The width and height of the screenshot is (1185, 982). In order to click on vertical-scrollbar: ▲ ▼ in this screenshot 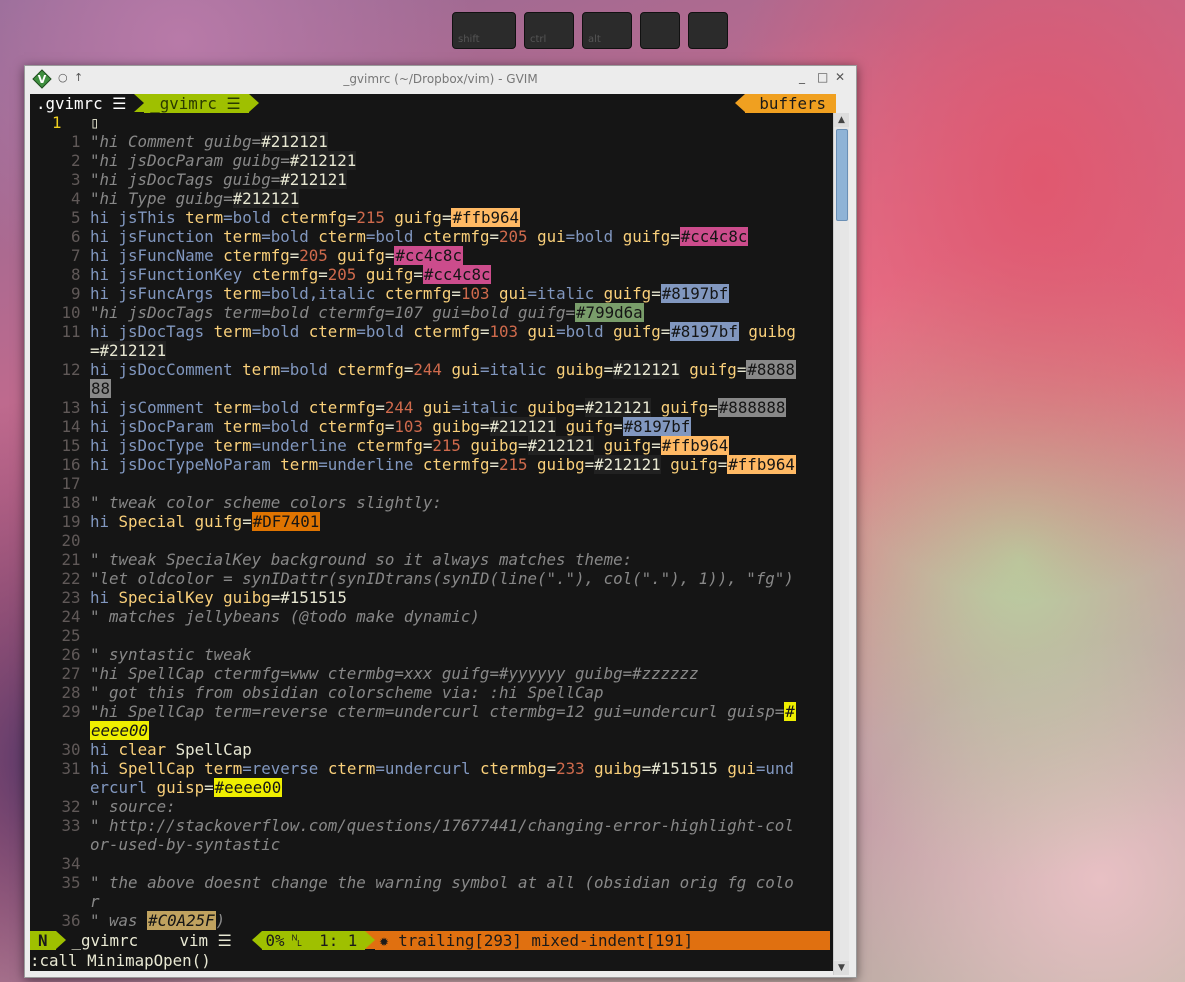, I will do `click(841, 544)`.